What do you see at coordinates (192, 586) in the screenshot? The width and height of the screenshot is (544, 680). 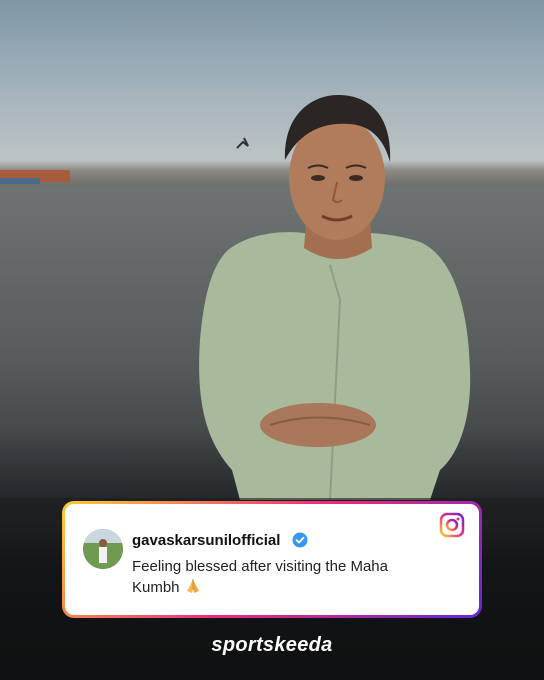 I see `folded-hands-icon` at bounding box center [192, 586].